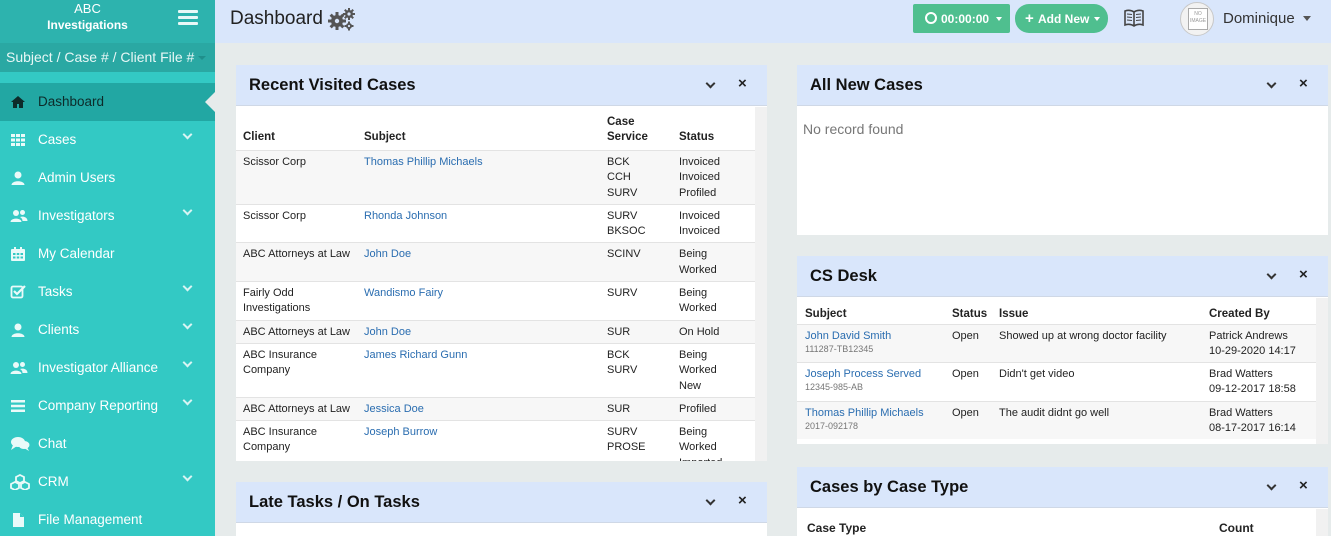 The width and height of the screenshot is (1331, 536). Describe the element at coordinates (98, 367) in the screenshot. I see `sidebar-item-label: Investigator Alliance` at that location.